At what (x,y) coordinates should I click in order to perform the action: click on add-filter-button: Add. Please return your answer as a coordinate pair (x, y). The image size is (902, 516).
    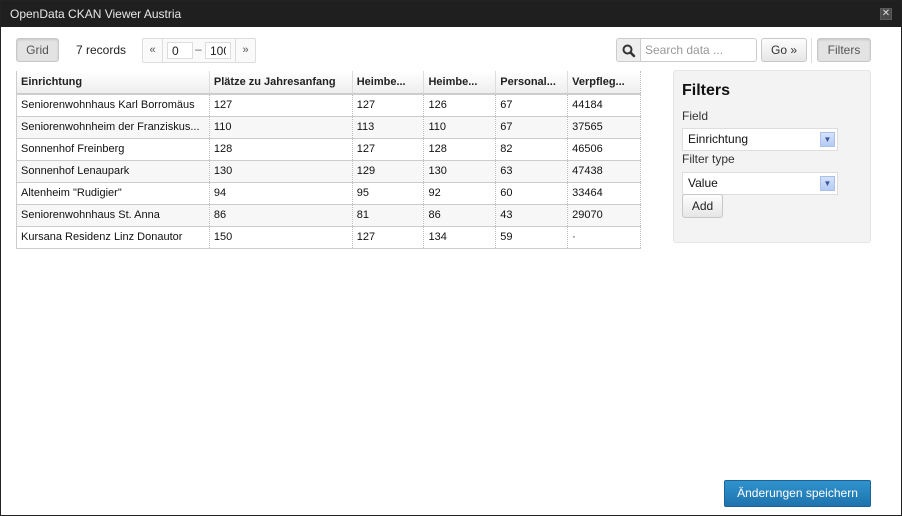
    Looking at the image, I should click on (702, 206).